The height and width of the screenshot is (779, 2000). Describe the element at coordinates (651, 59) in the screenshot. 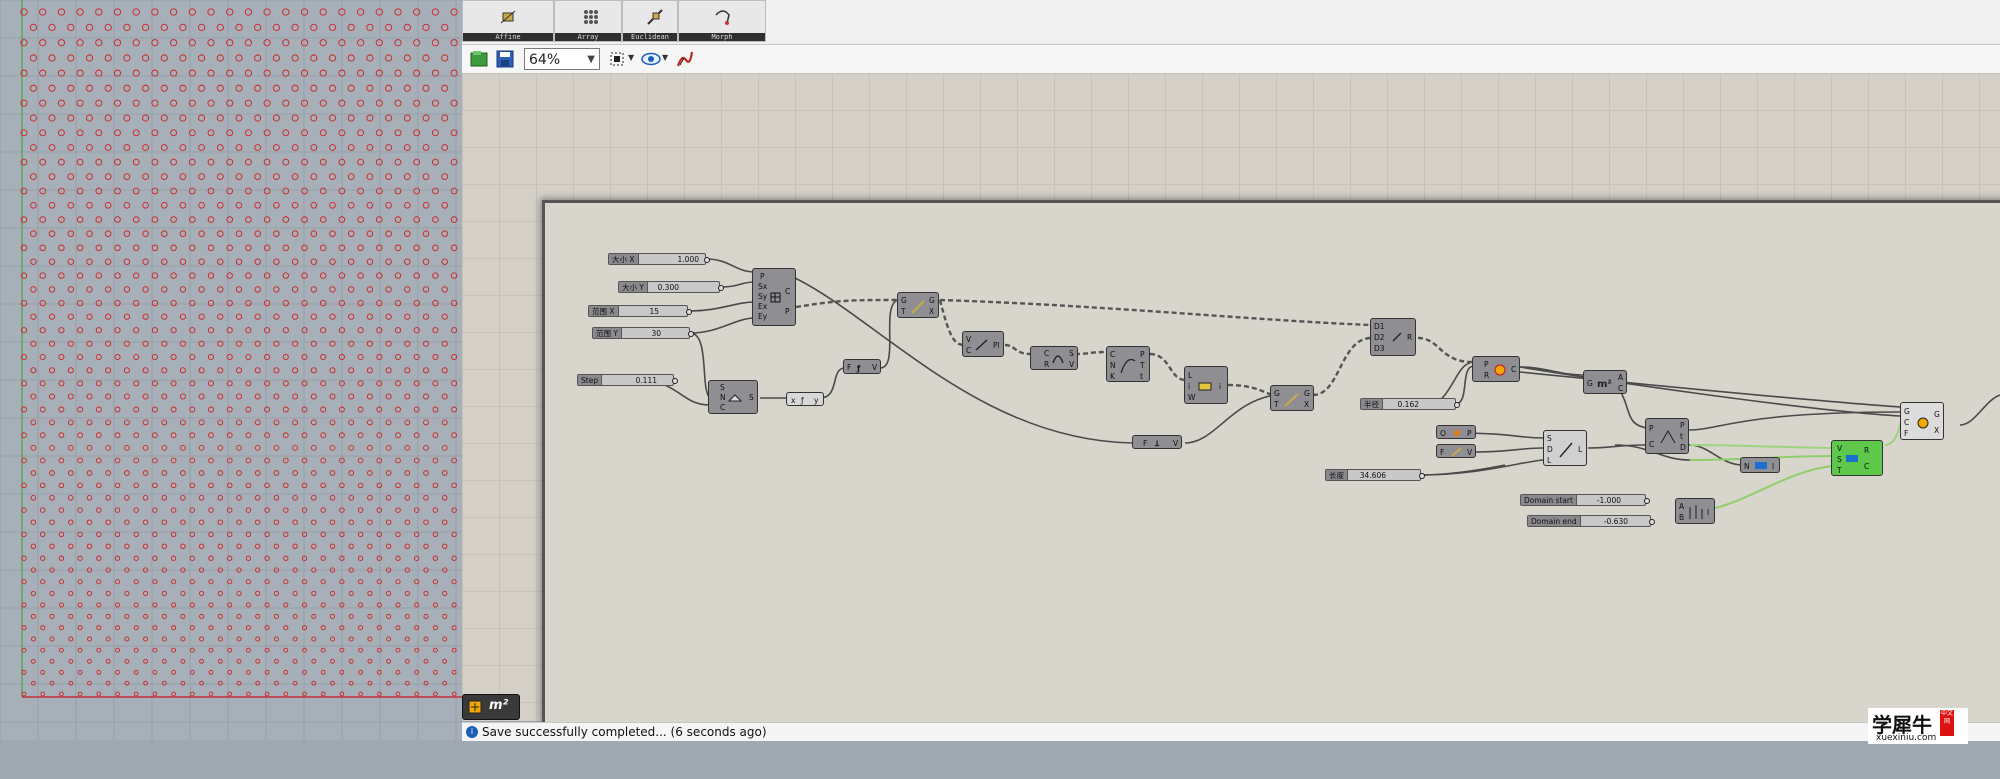

I see `preview-eye-icon` at that location.